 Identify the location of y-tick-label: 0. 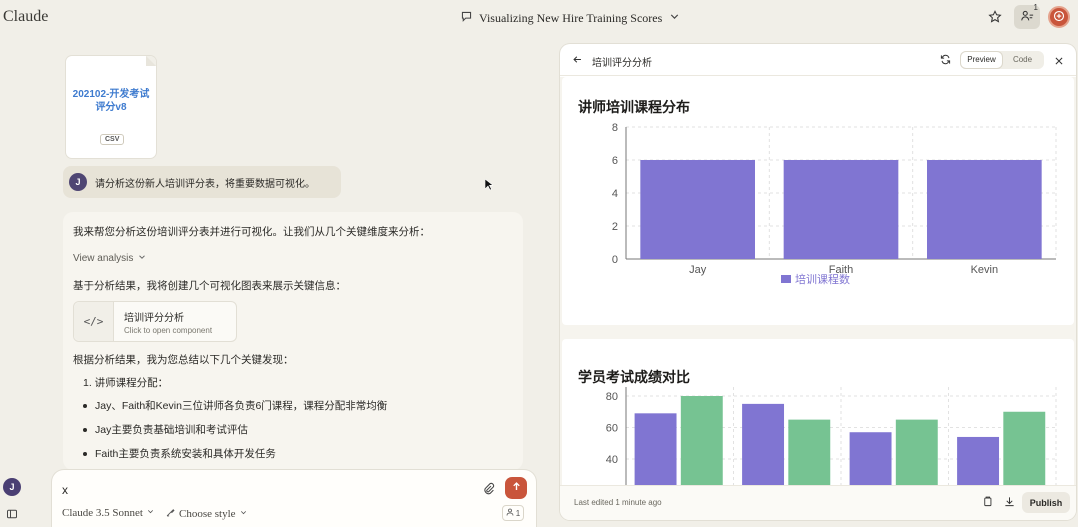
(615, 260).